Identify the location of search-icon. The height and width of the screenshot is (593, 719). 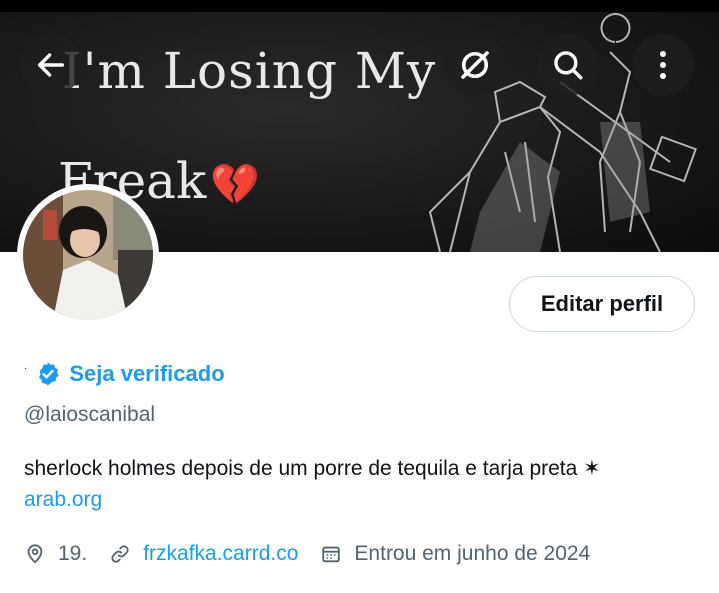
(568, 65).